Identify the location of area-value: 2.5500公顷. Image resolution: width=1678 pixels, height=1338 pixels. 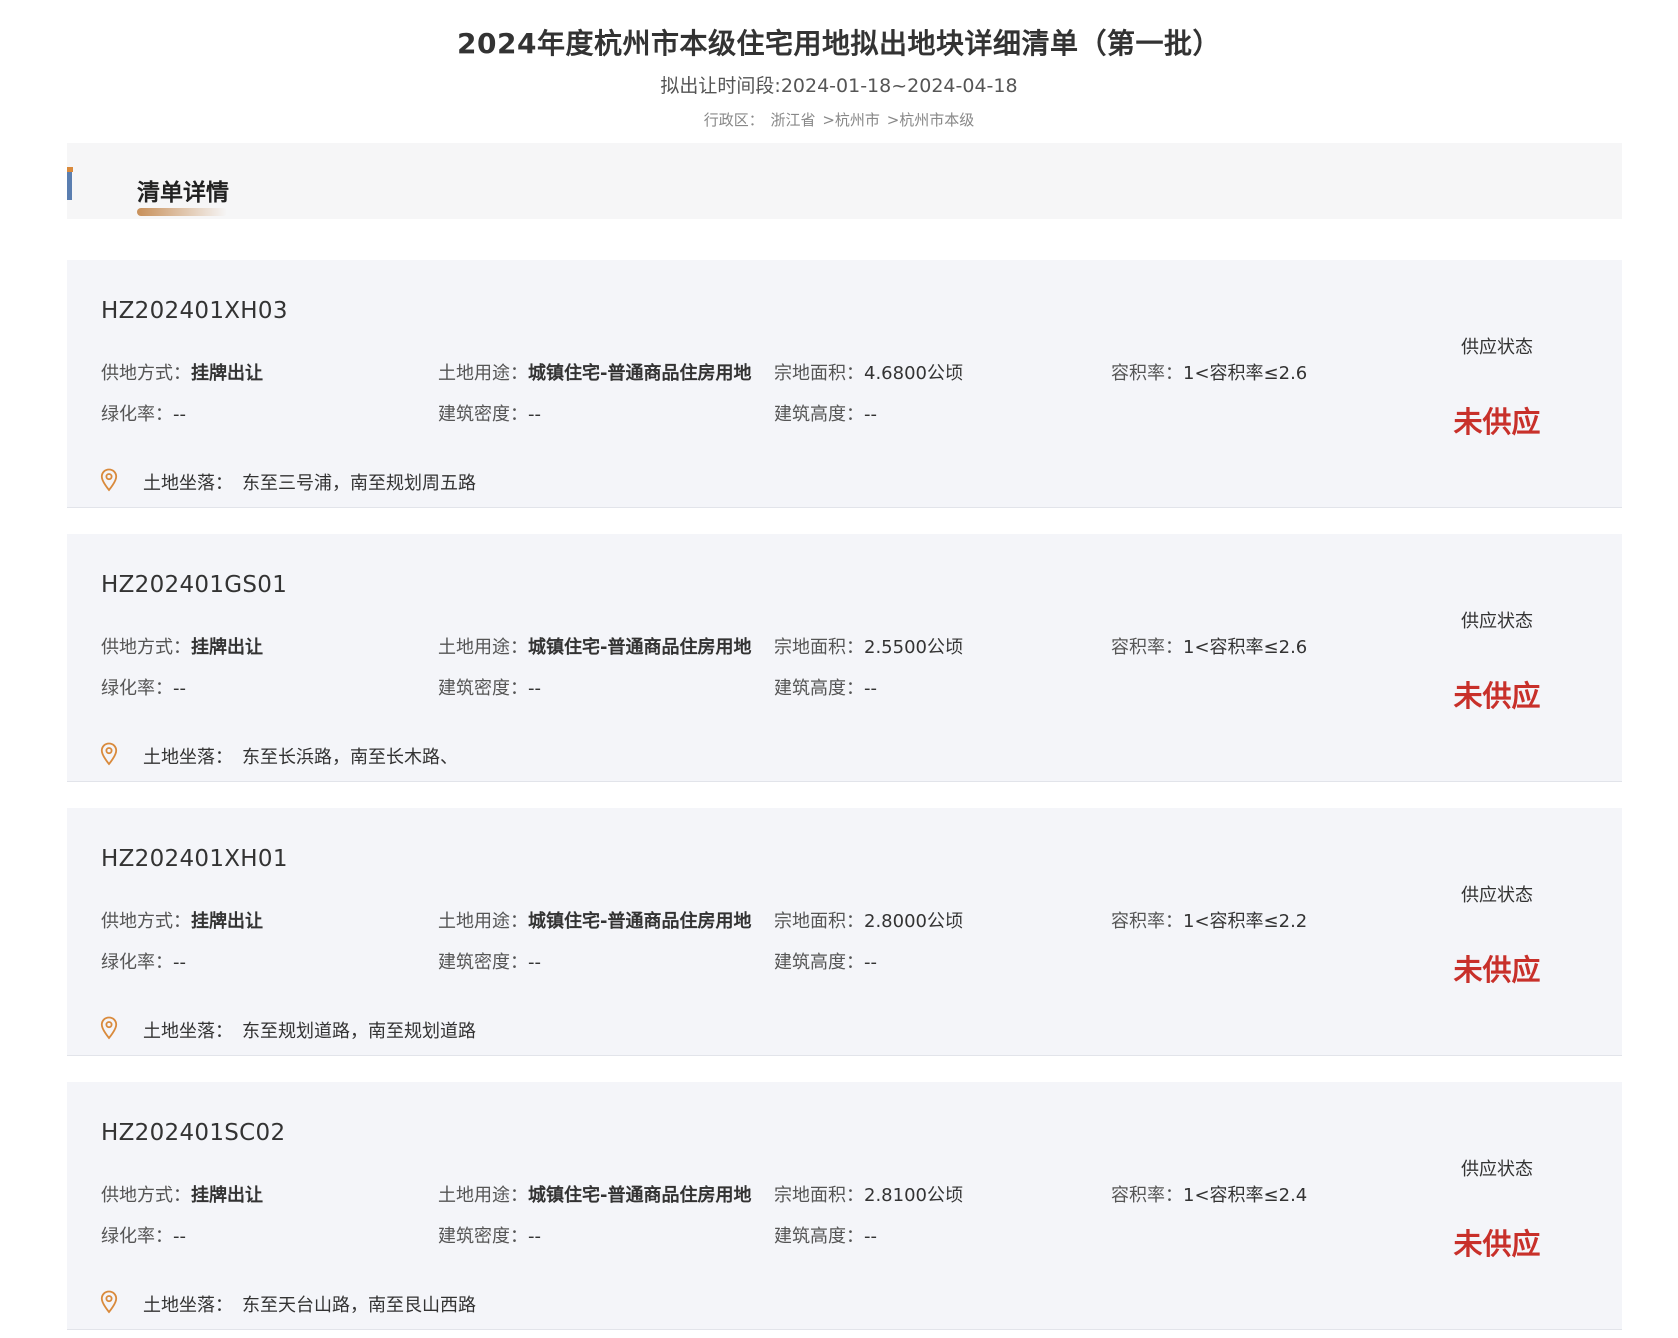
(913, 647).